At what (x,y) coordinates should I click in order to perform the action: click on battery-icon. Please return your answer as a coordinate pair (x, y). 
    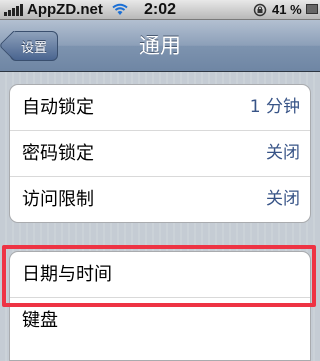
    Looking at the image, I should click on (312, 9).